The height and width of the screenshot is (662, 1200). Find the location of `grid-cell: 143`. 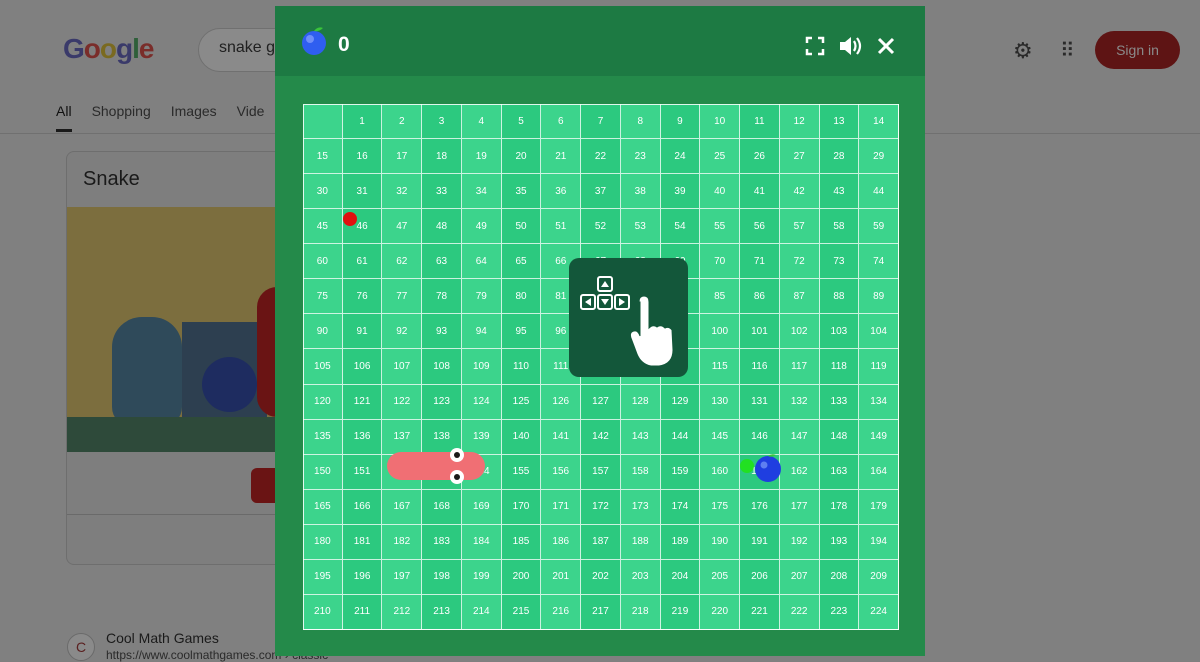

grid-cell: 143 is located at coordinates (640, 437).